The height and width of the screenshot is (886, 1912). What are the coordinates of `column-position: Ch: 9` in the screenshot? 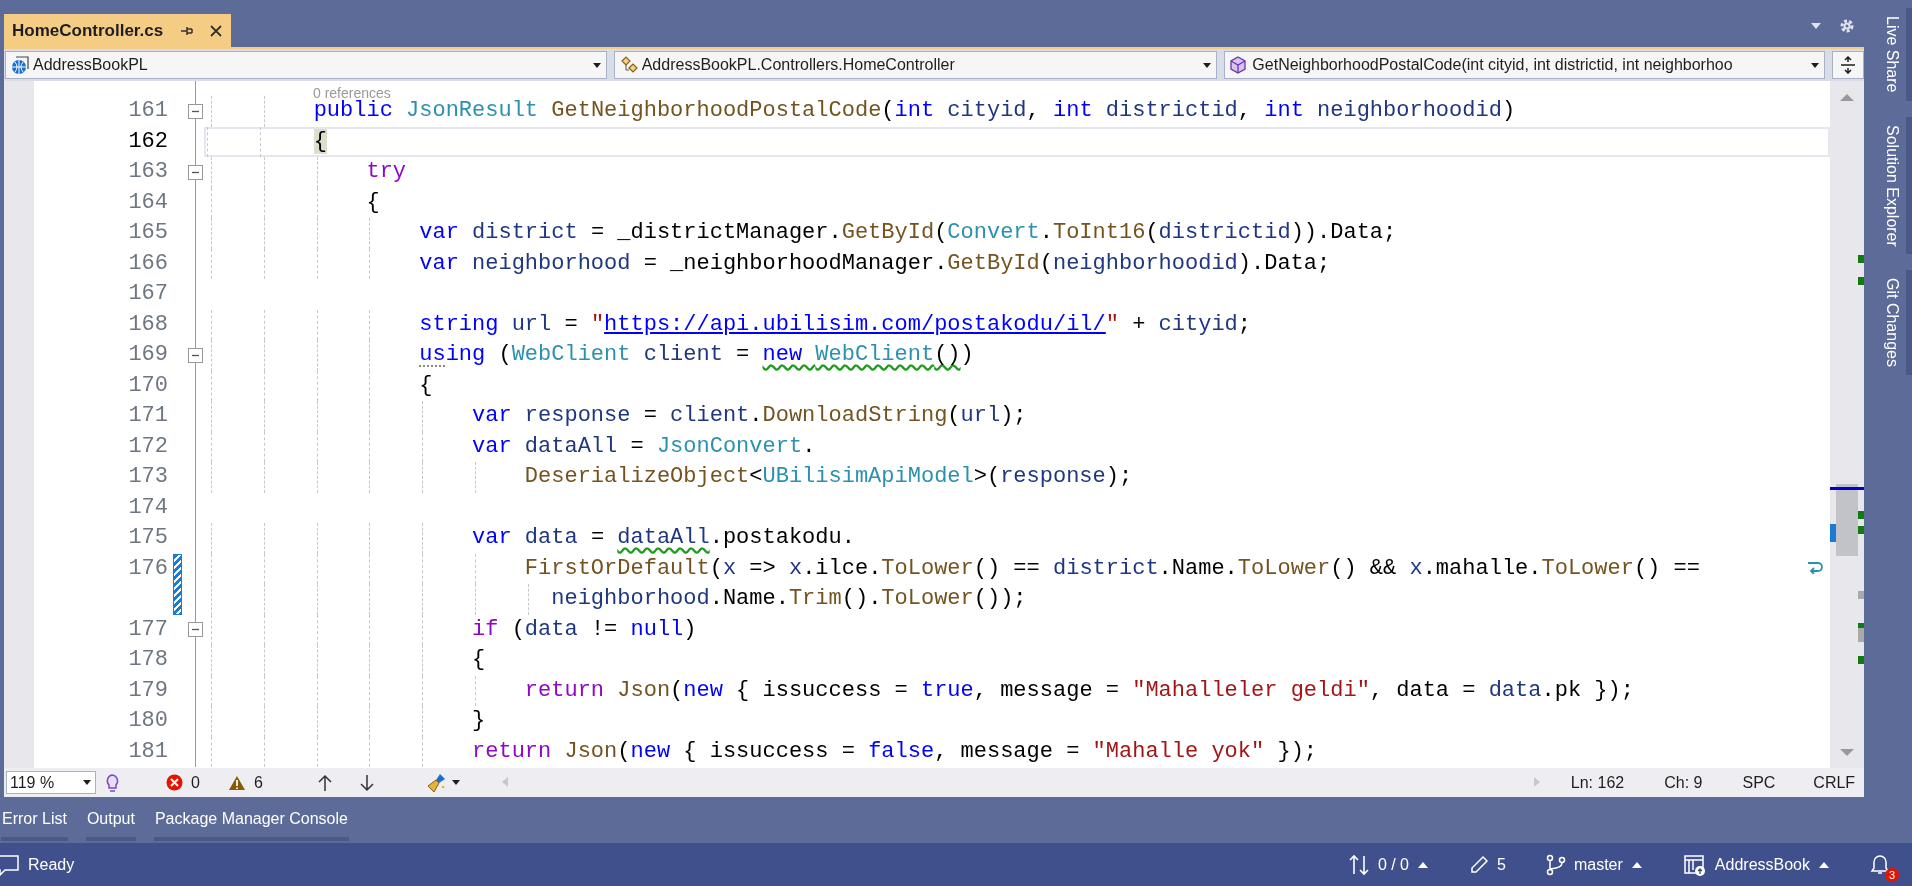 It's located at (1683, 782).